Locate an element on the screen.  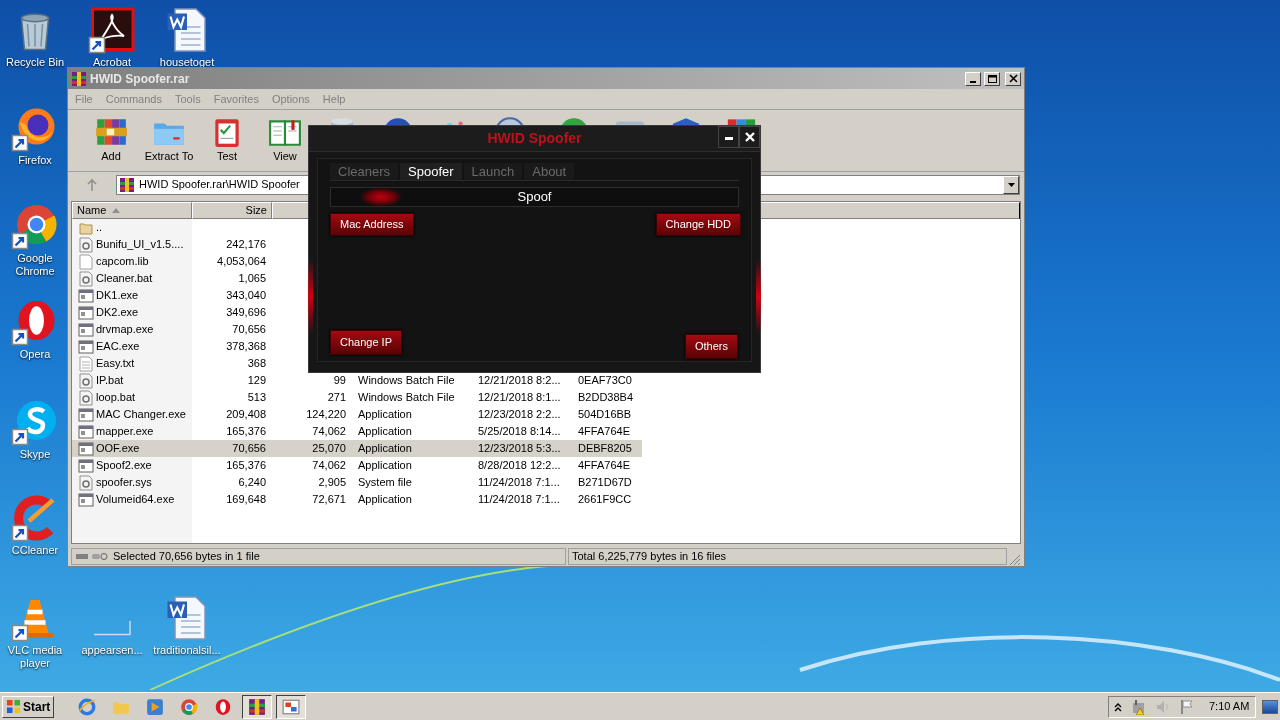
table-cell-text: 0EAF73C0 is located at coordinates (605, 381).